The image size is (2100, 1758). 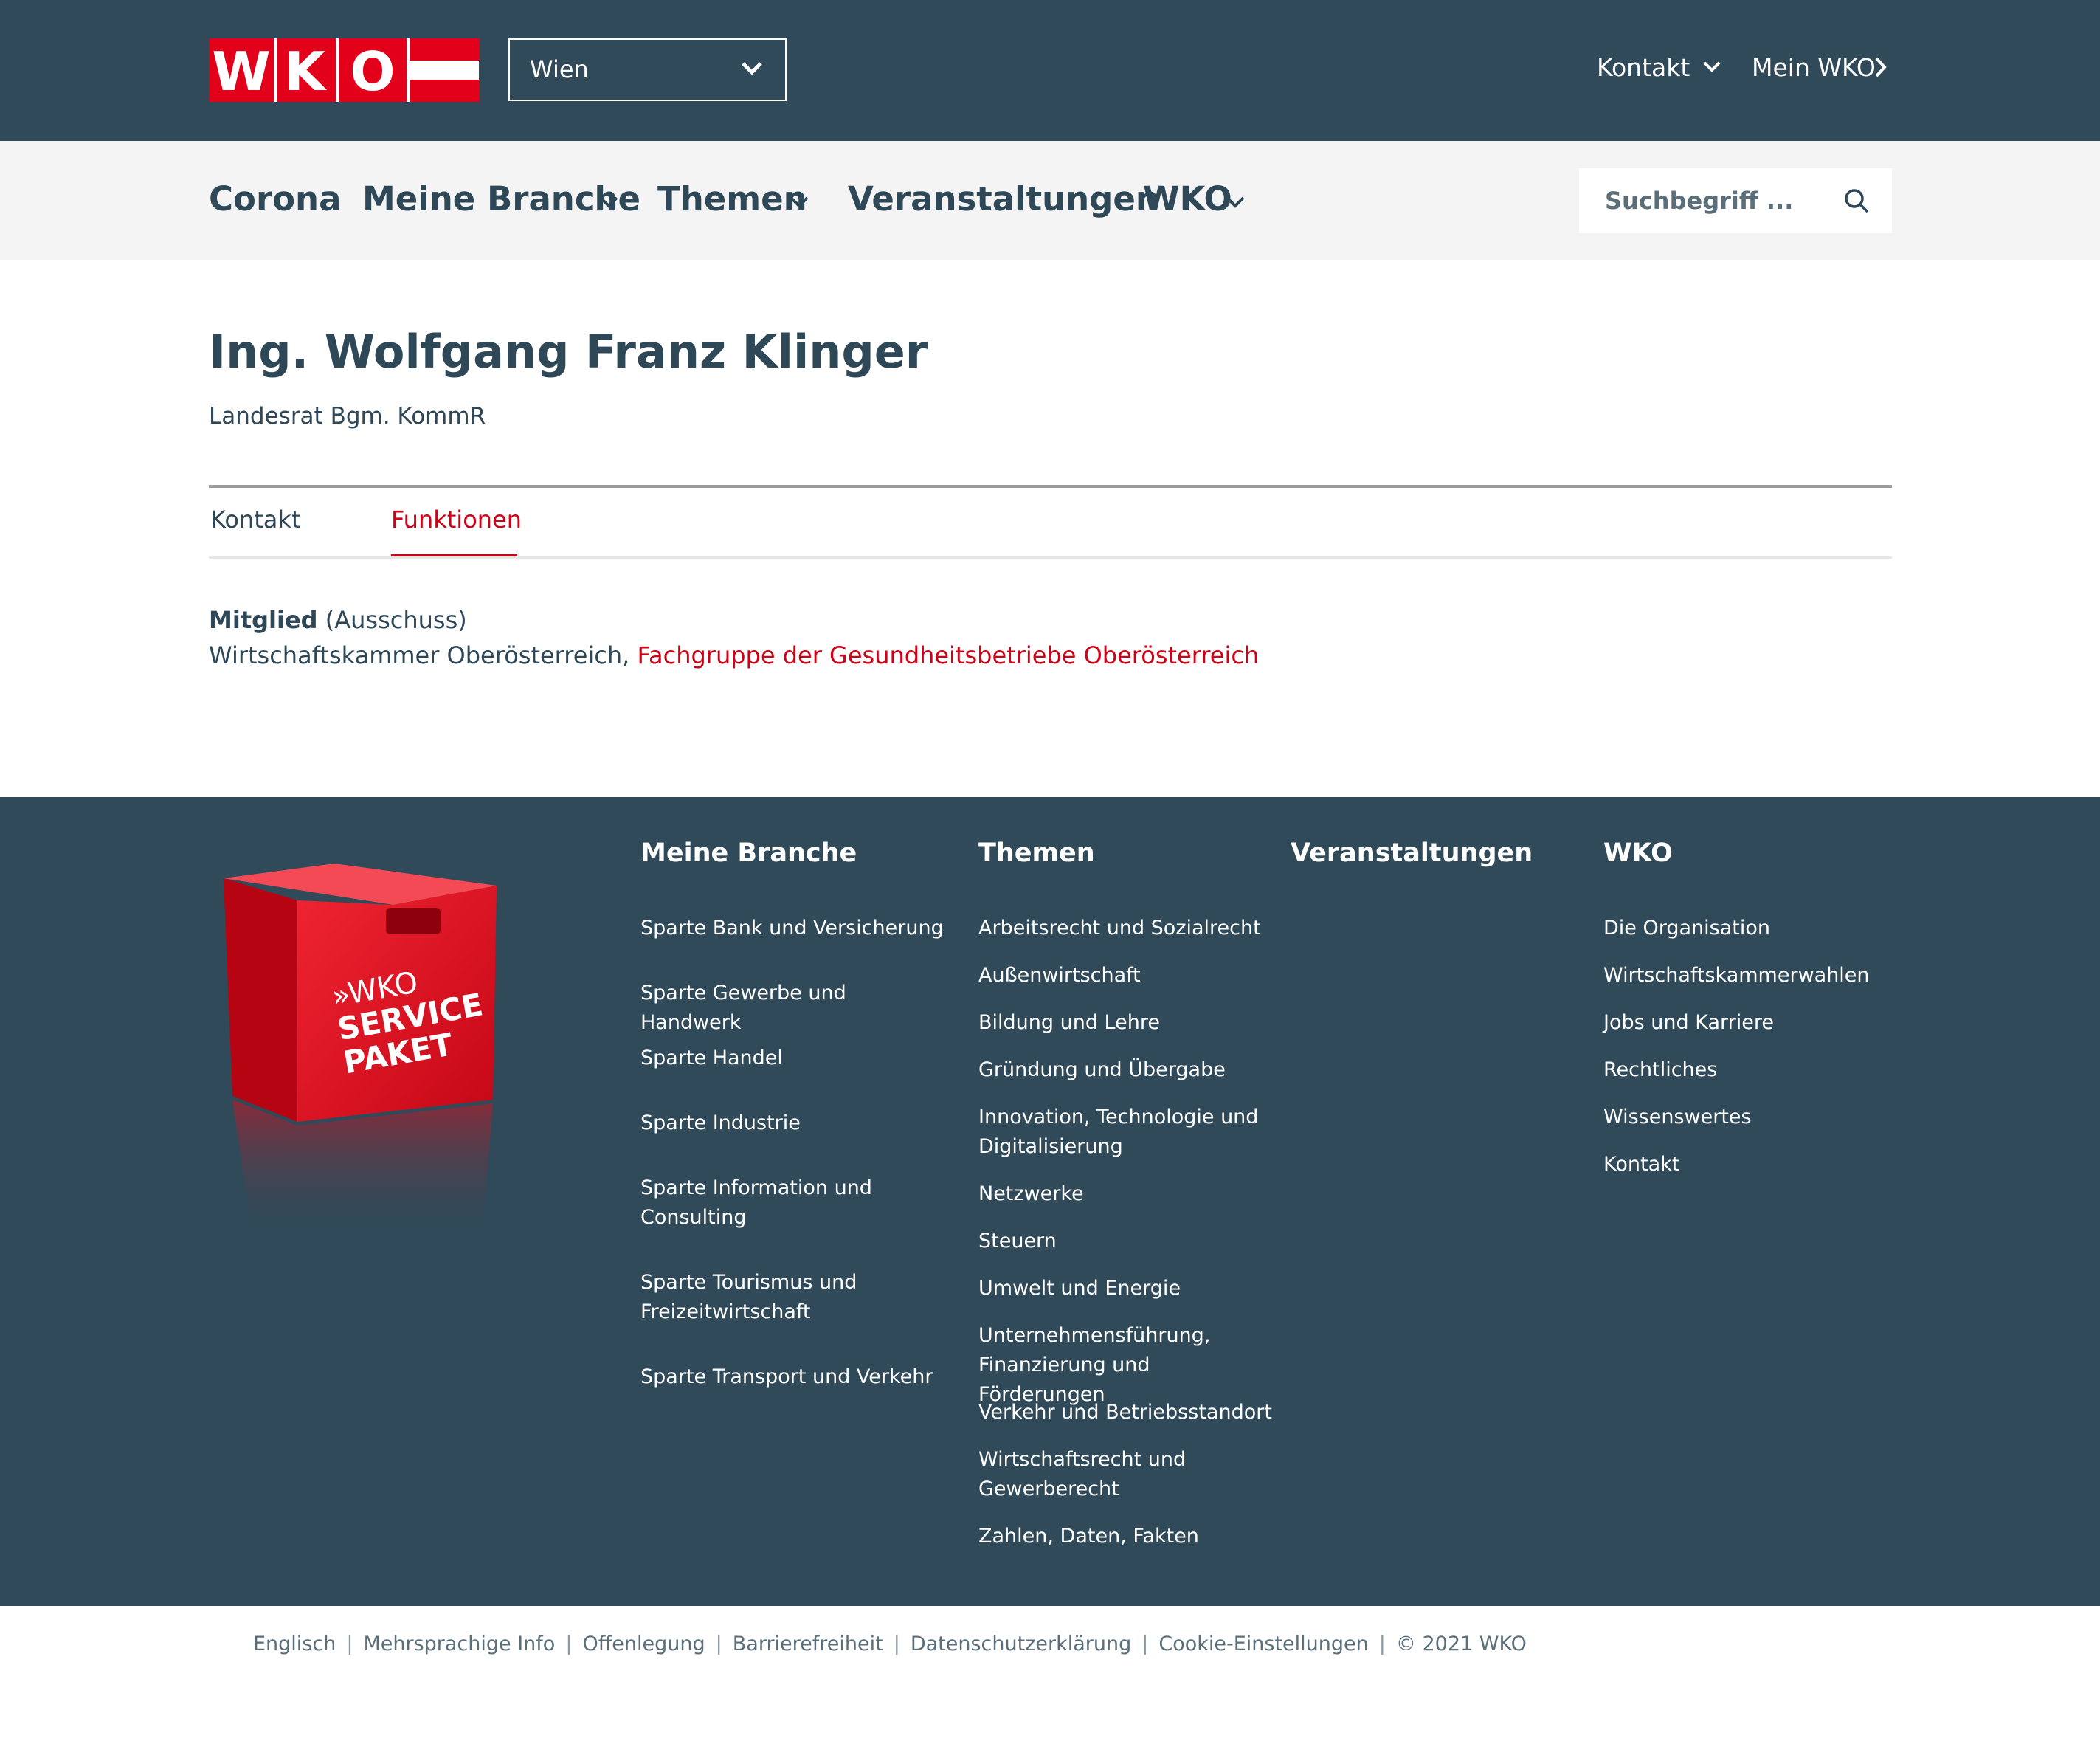 I want to click on copyright: © 2021 WKO, so click(x=1461, y=1644).